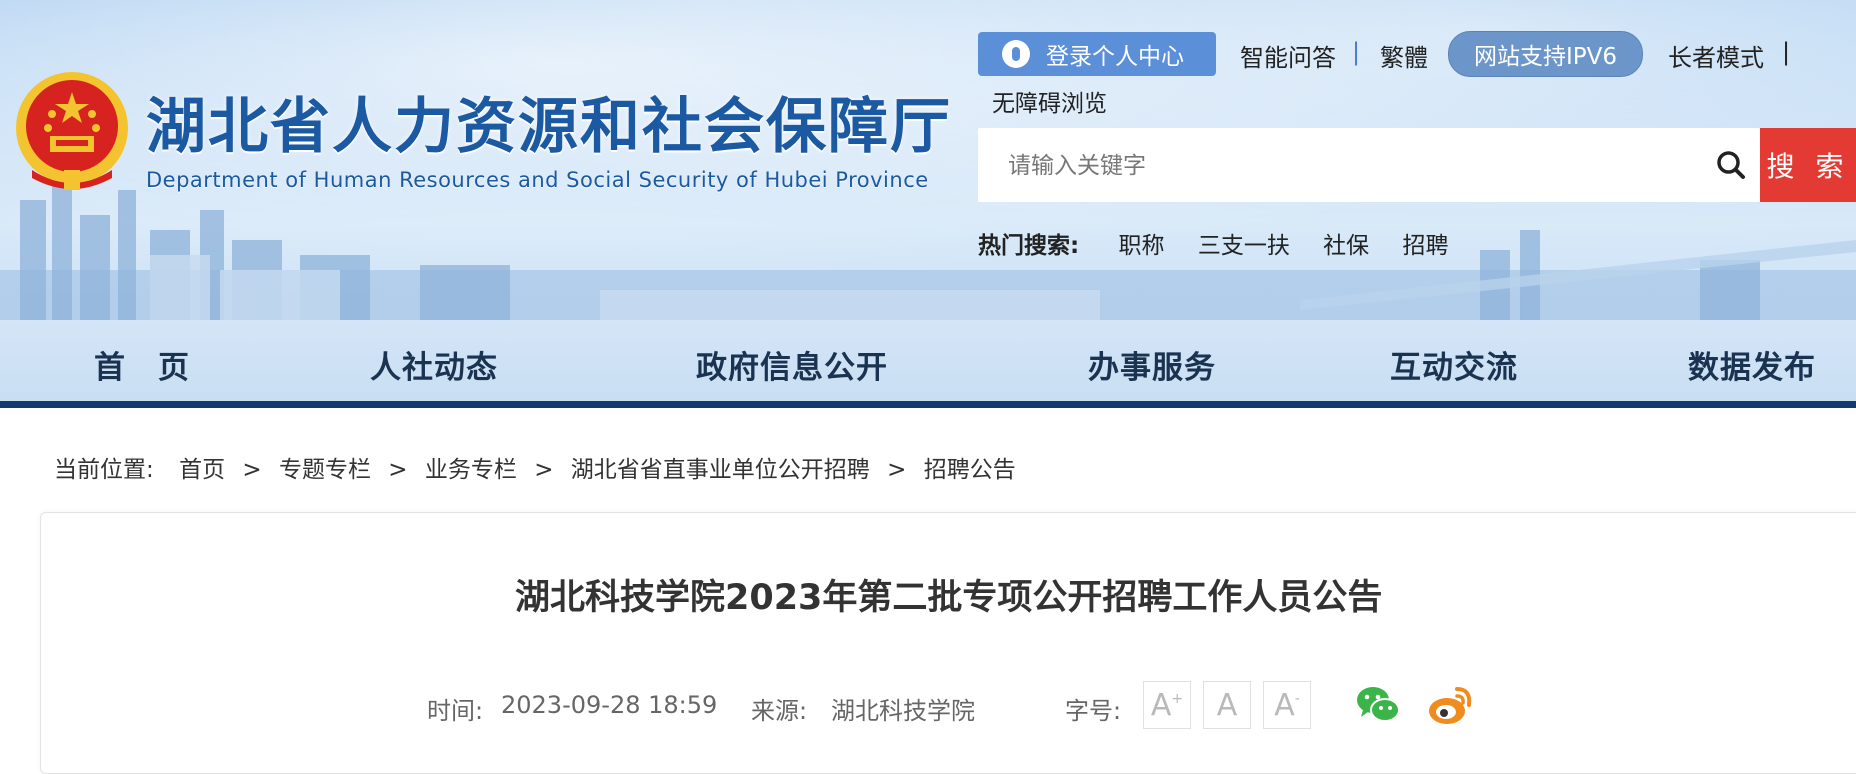 The height and width of the screenshot is (774, 1856). I want to click on hot-search: 热门搜索: 职称 三支一扶 社保 招聘, so click(1213, 243).